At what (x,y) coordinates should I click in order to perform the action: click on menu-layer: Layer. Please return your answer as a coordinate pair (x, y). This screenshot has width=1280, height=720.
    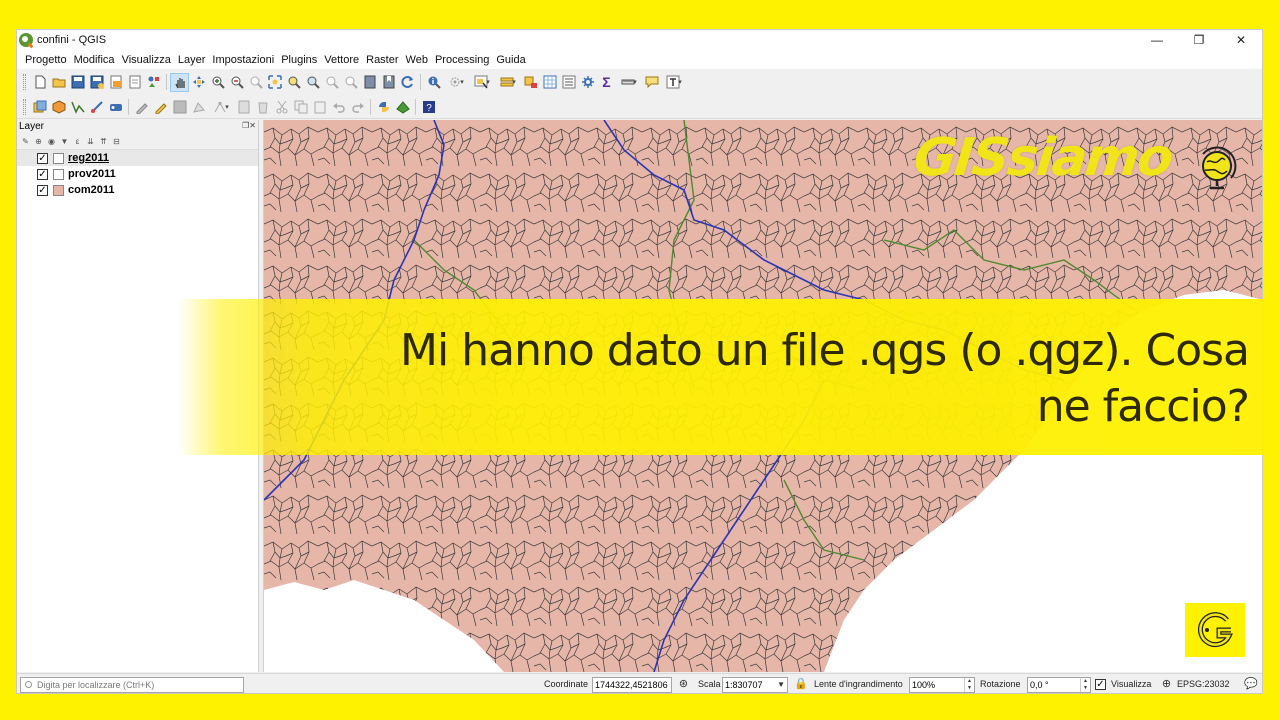
    Looking at the image, I should click on (192, 60).